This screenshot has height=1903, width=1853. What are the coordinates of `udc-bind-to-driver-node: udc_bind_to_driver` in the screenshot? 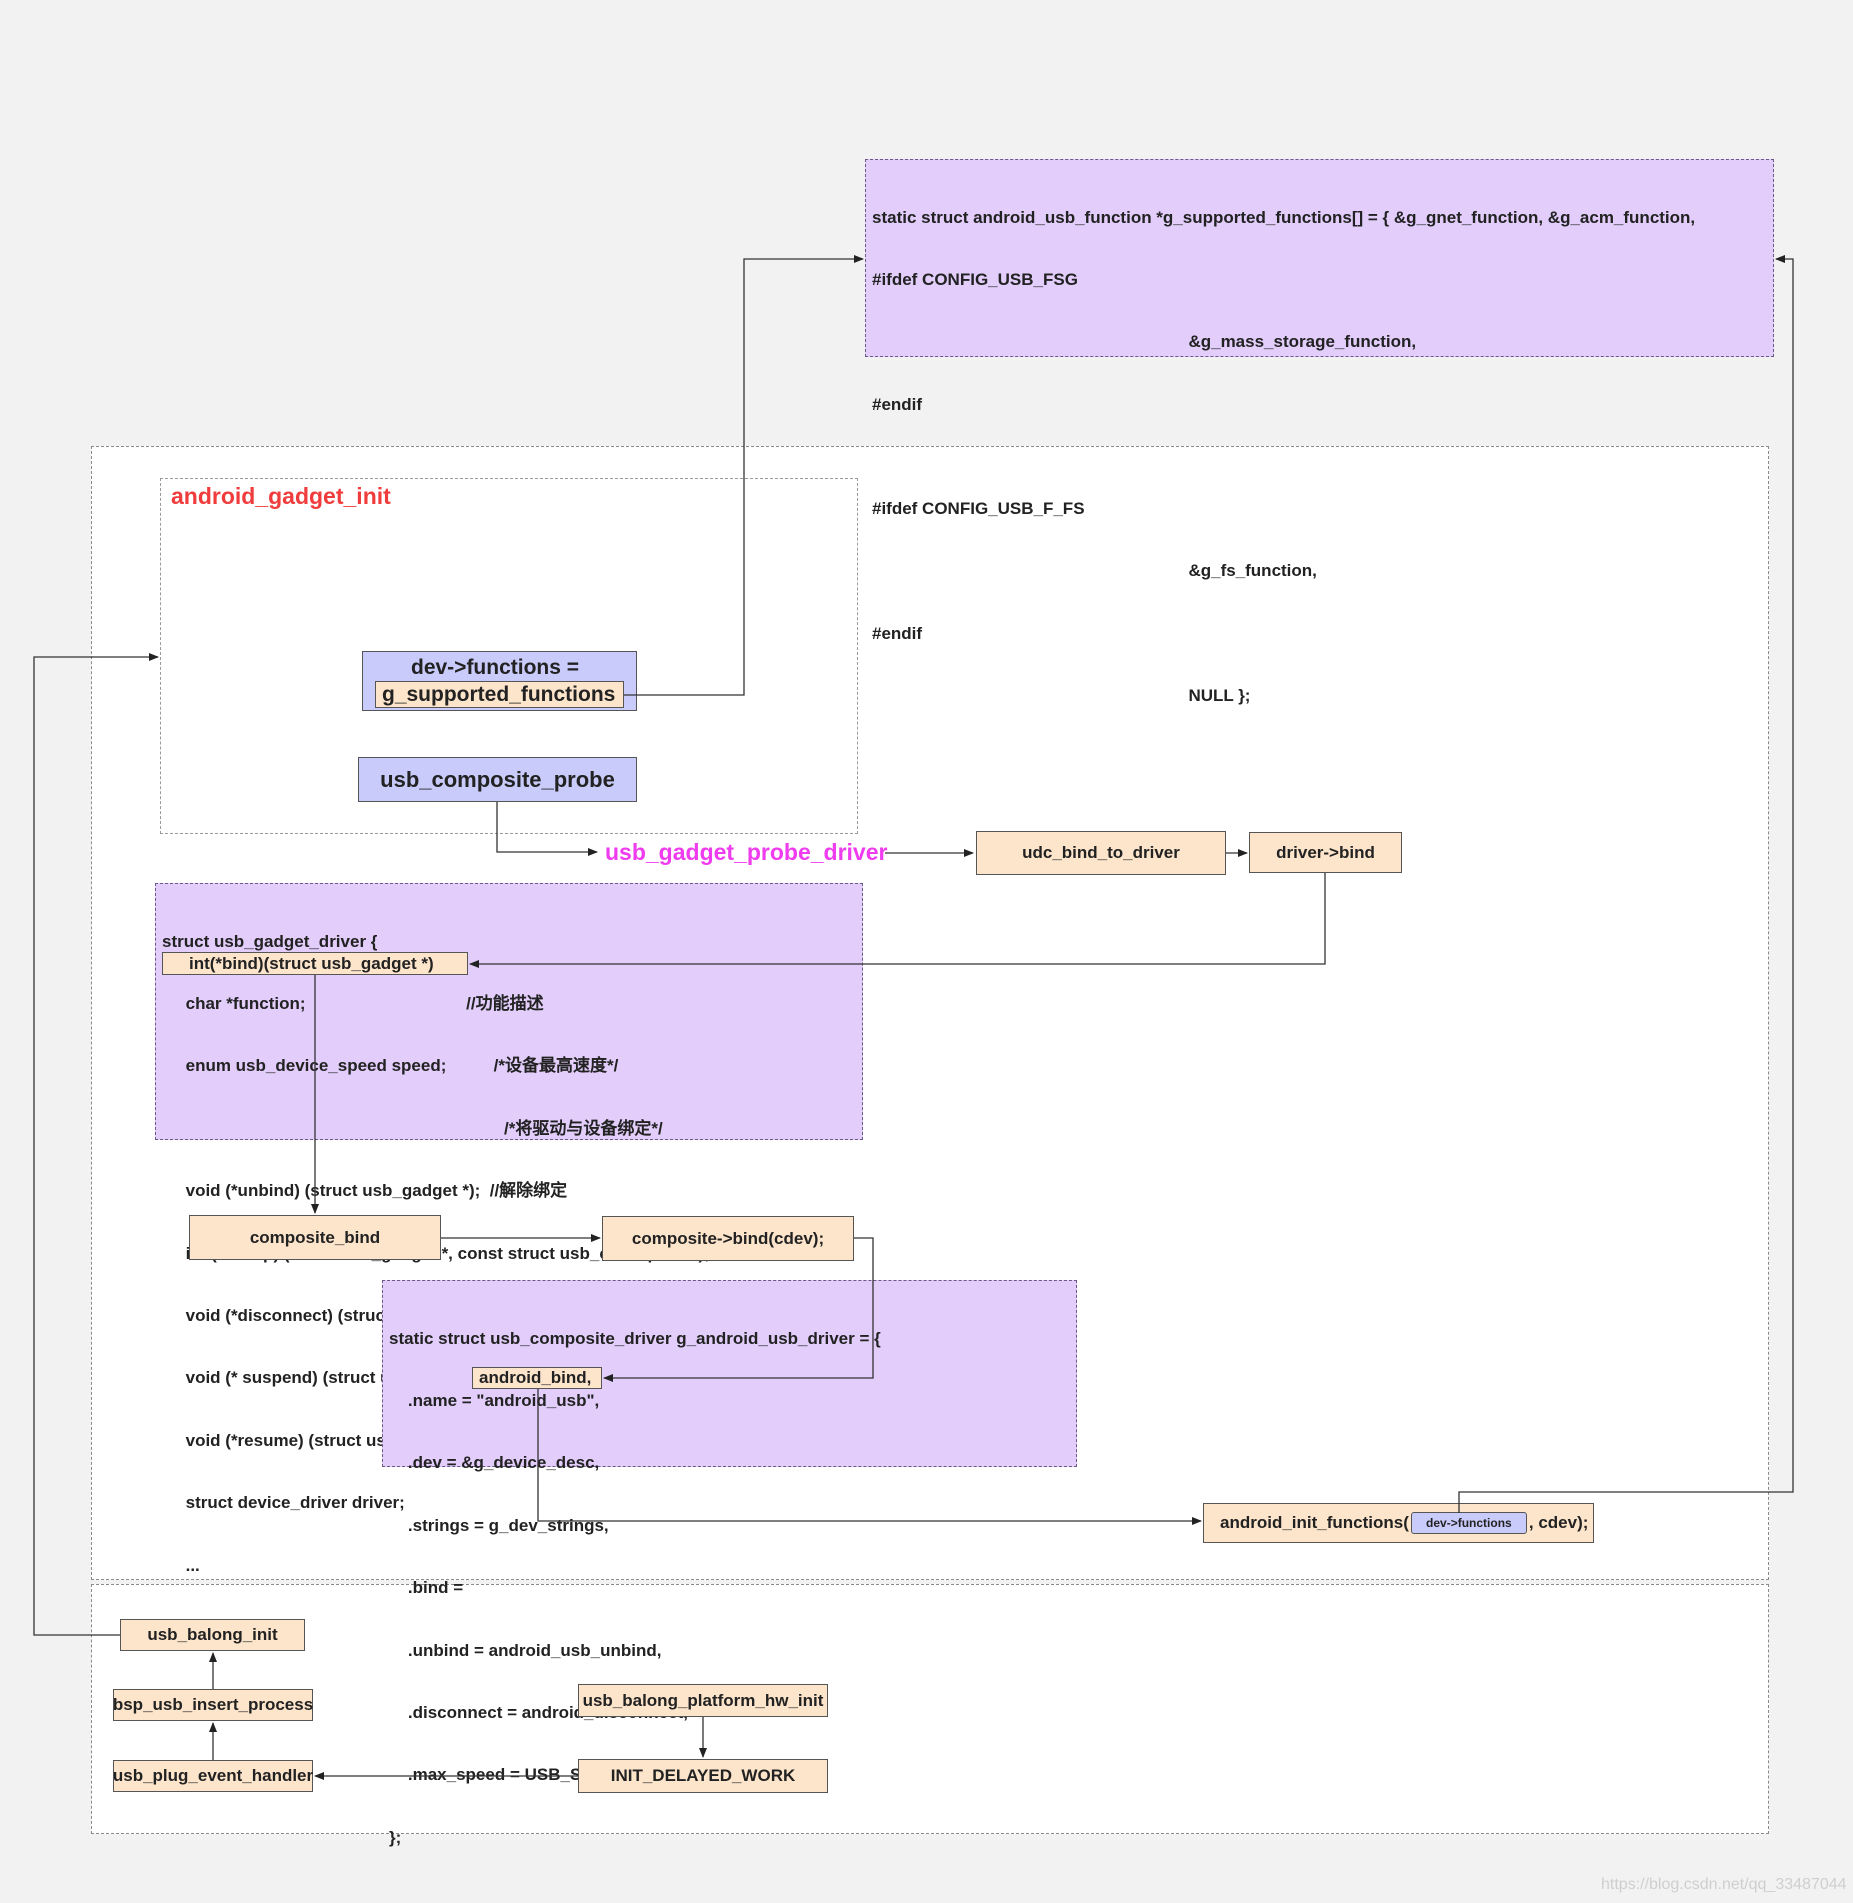 It's located at (1101, 853).